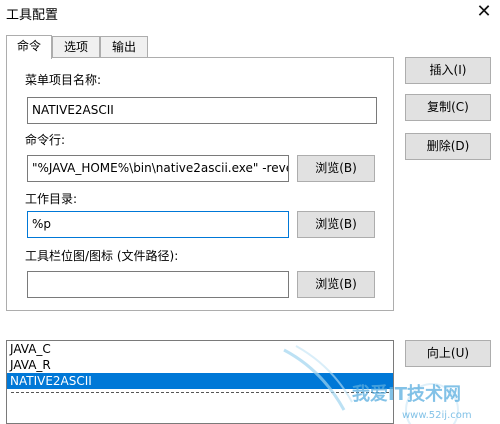  What do you see at coordinates (76, 47) in the screenshot?
I see `tab-options: 选项` at bounding box center [76, 47].